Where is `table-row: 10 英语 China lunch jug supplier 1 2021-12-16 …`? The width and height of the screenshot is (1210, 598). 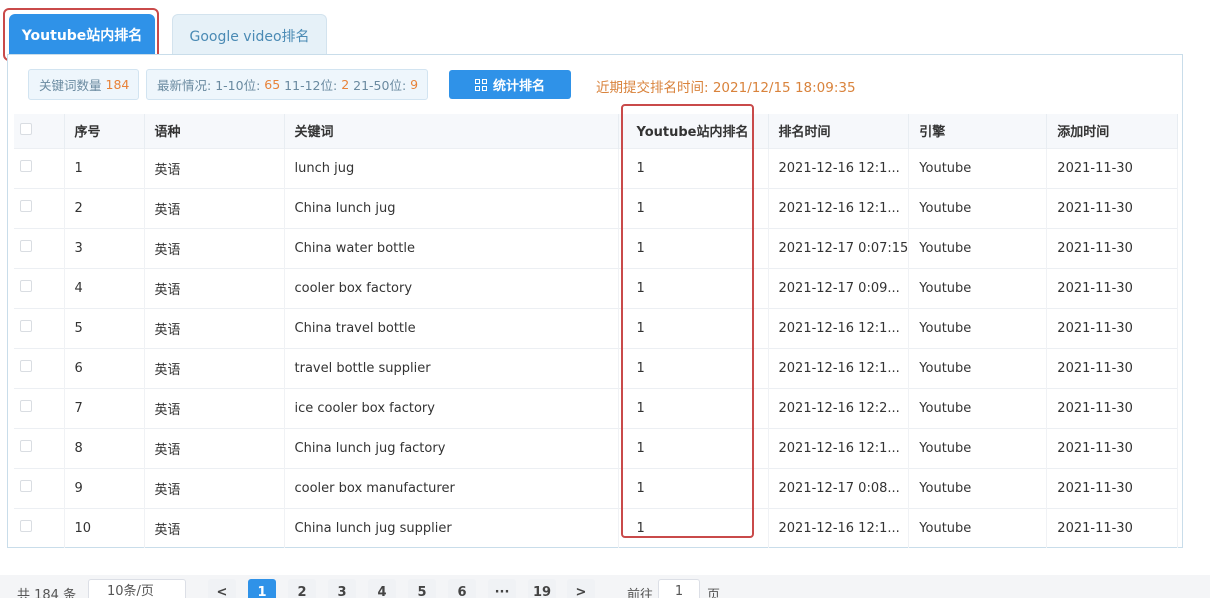 table-row: 10 英语 China lunch jug supplier 1 2021-12-16 … is located at coordinates (596, 527).